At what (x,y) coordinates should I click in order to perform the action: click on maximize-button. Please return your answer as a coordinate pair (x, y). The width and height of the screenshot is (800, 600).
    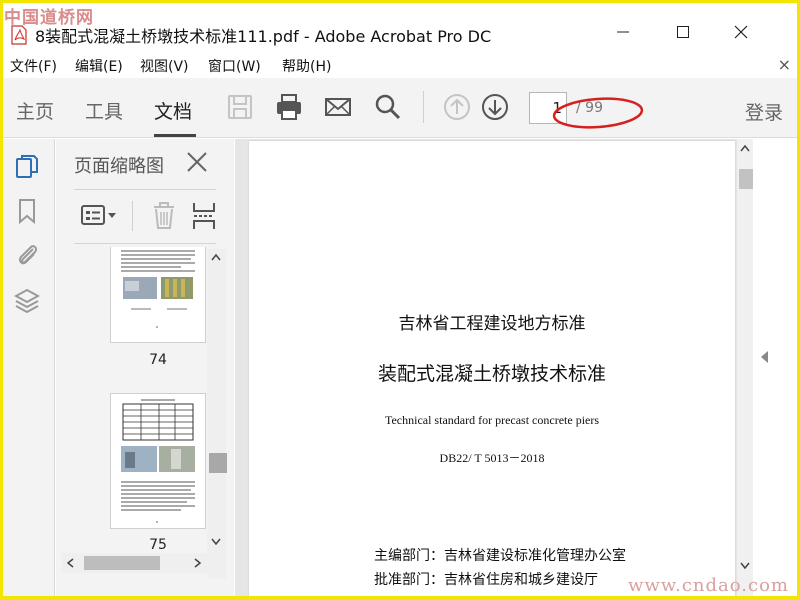
    Looking at the image, I should click on (683, 32).